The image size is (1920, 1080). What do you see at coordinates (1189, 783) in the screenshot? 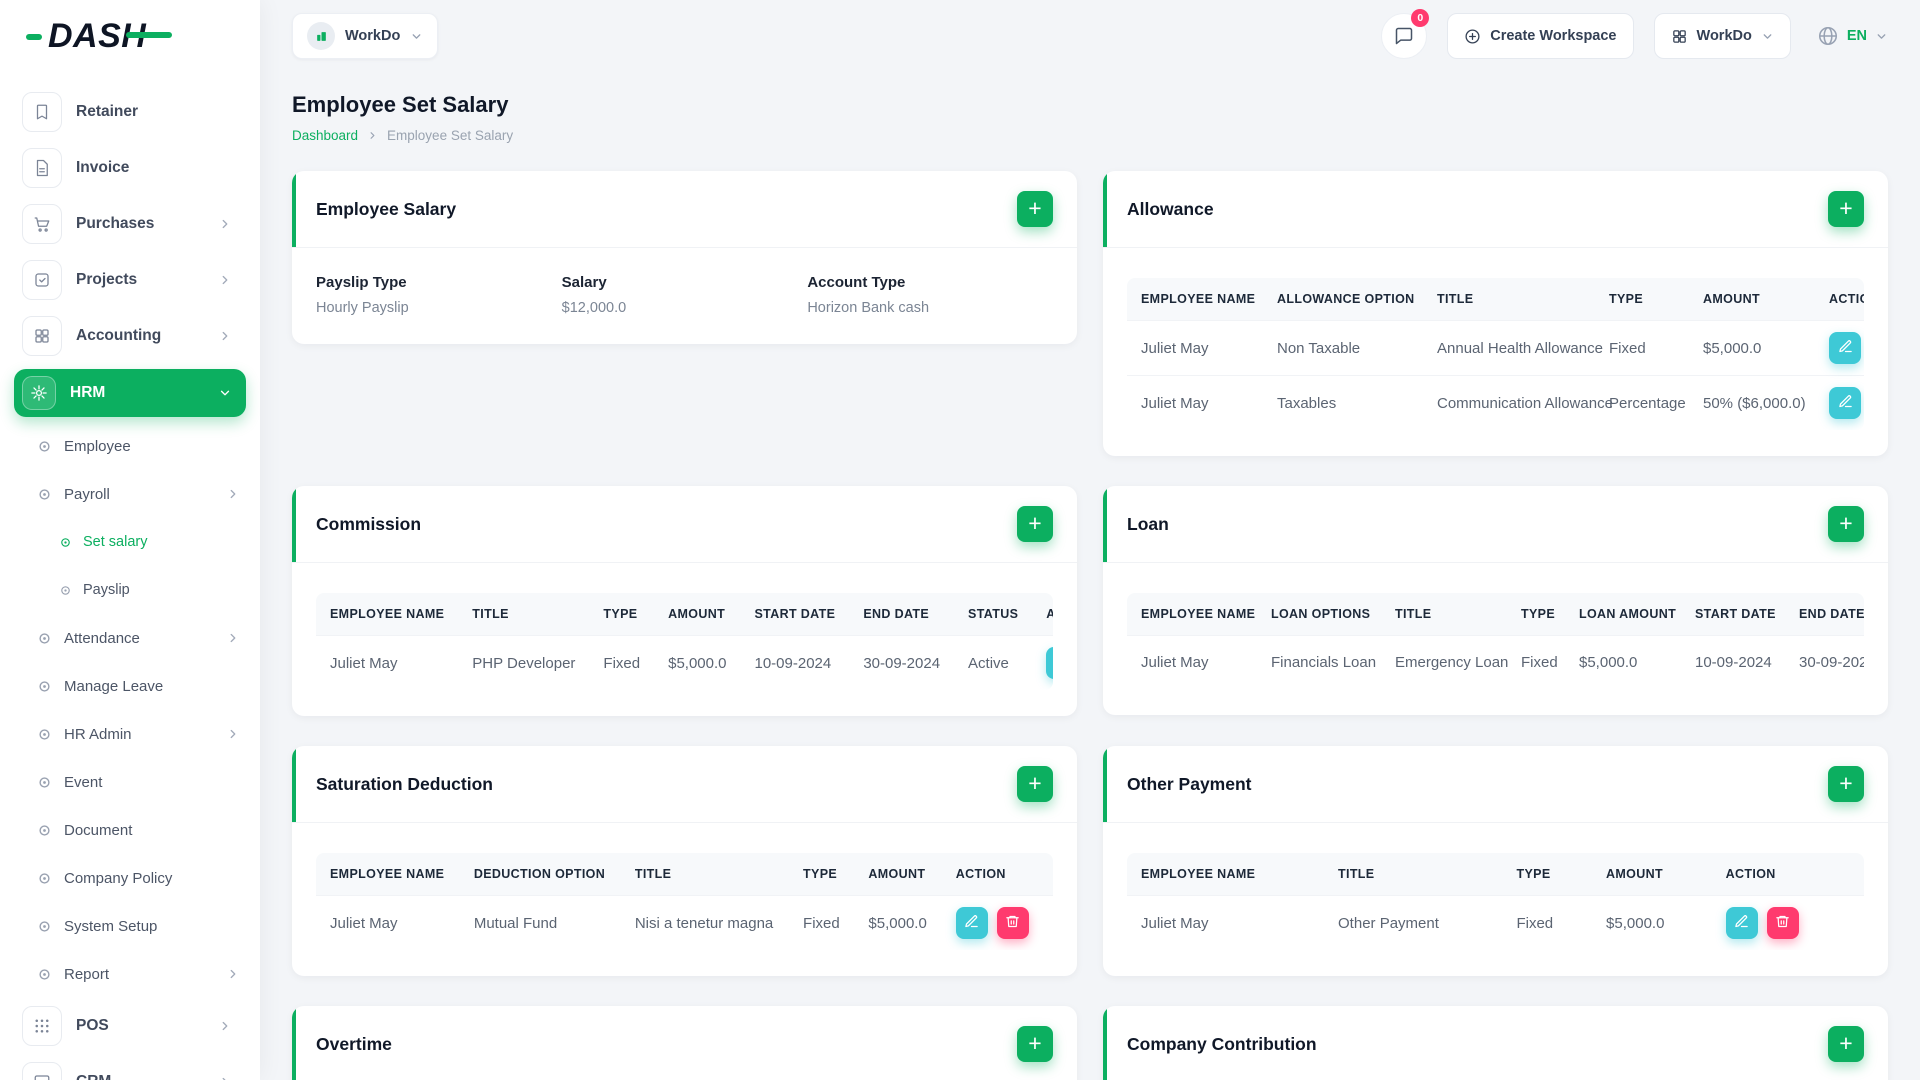
I see `card-title: Other Payment` at bounding box center [1189, 783].